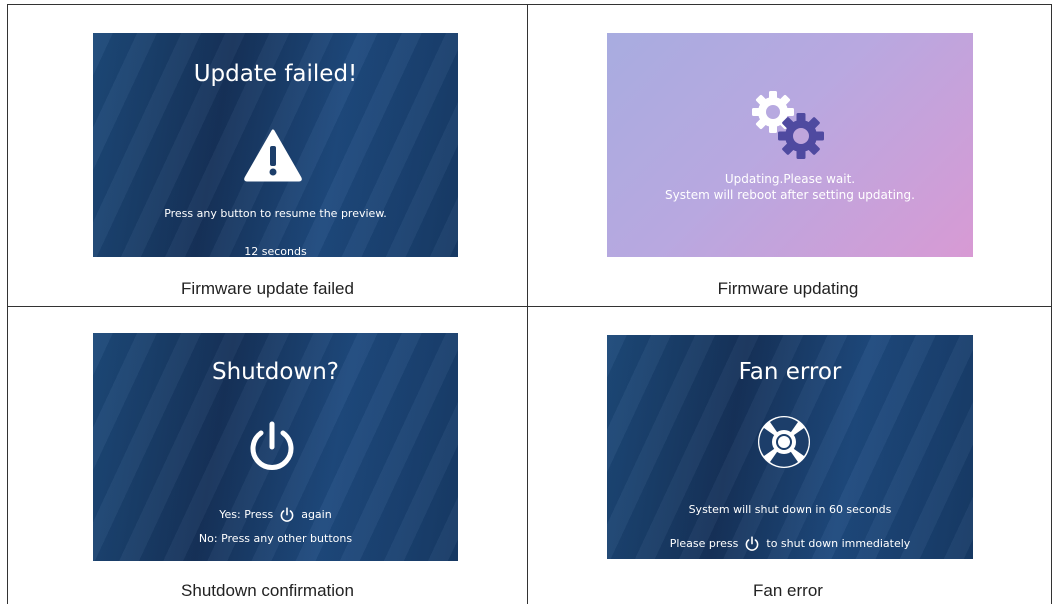 This screenshot has height=604, width=1054. Describe the element at coordinates (784, 442) in the screenshot. I see `fan-icon` at that location.